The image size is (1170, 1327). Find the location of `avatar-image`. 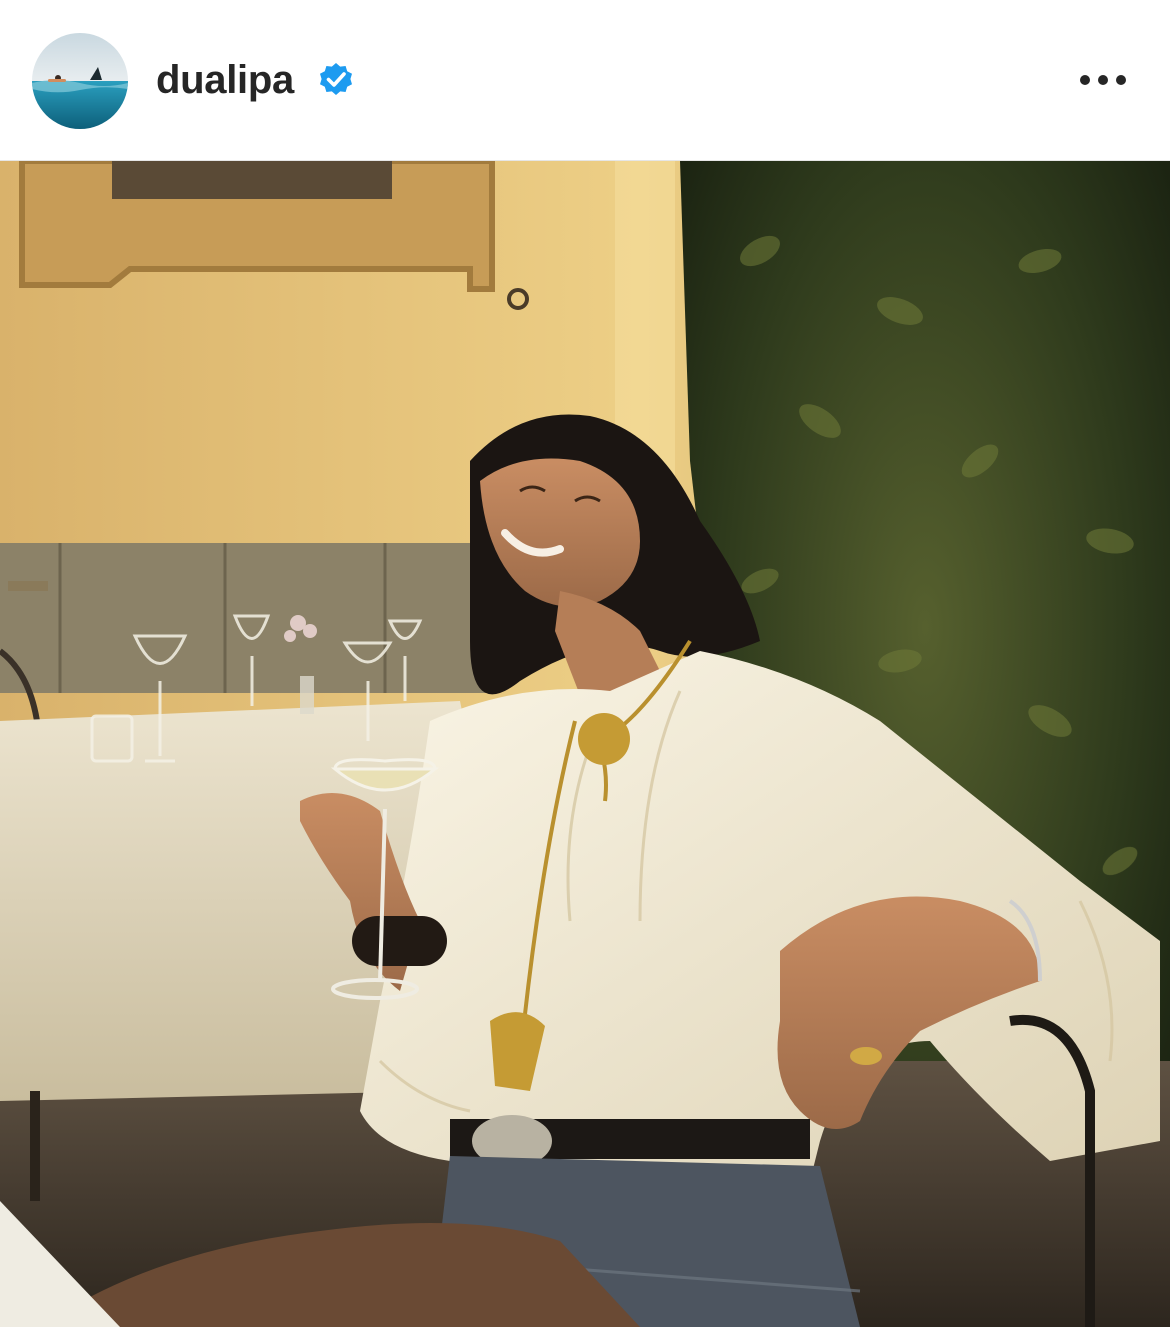

avatar-image is located at coordinates (80, 81).